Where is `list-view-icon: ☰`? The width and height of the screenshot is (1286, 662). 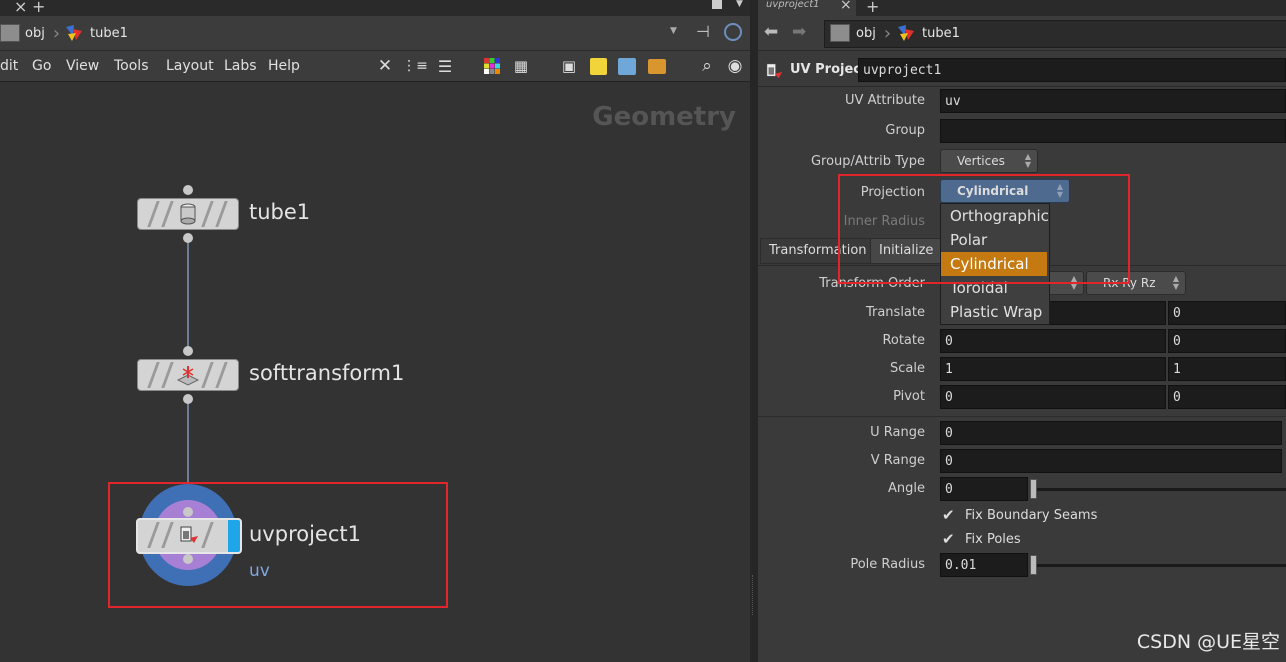
list-view-icon: ☰ is located at coordinates (445, 66).